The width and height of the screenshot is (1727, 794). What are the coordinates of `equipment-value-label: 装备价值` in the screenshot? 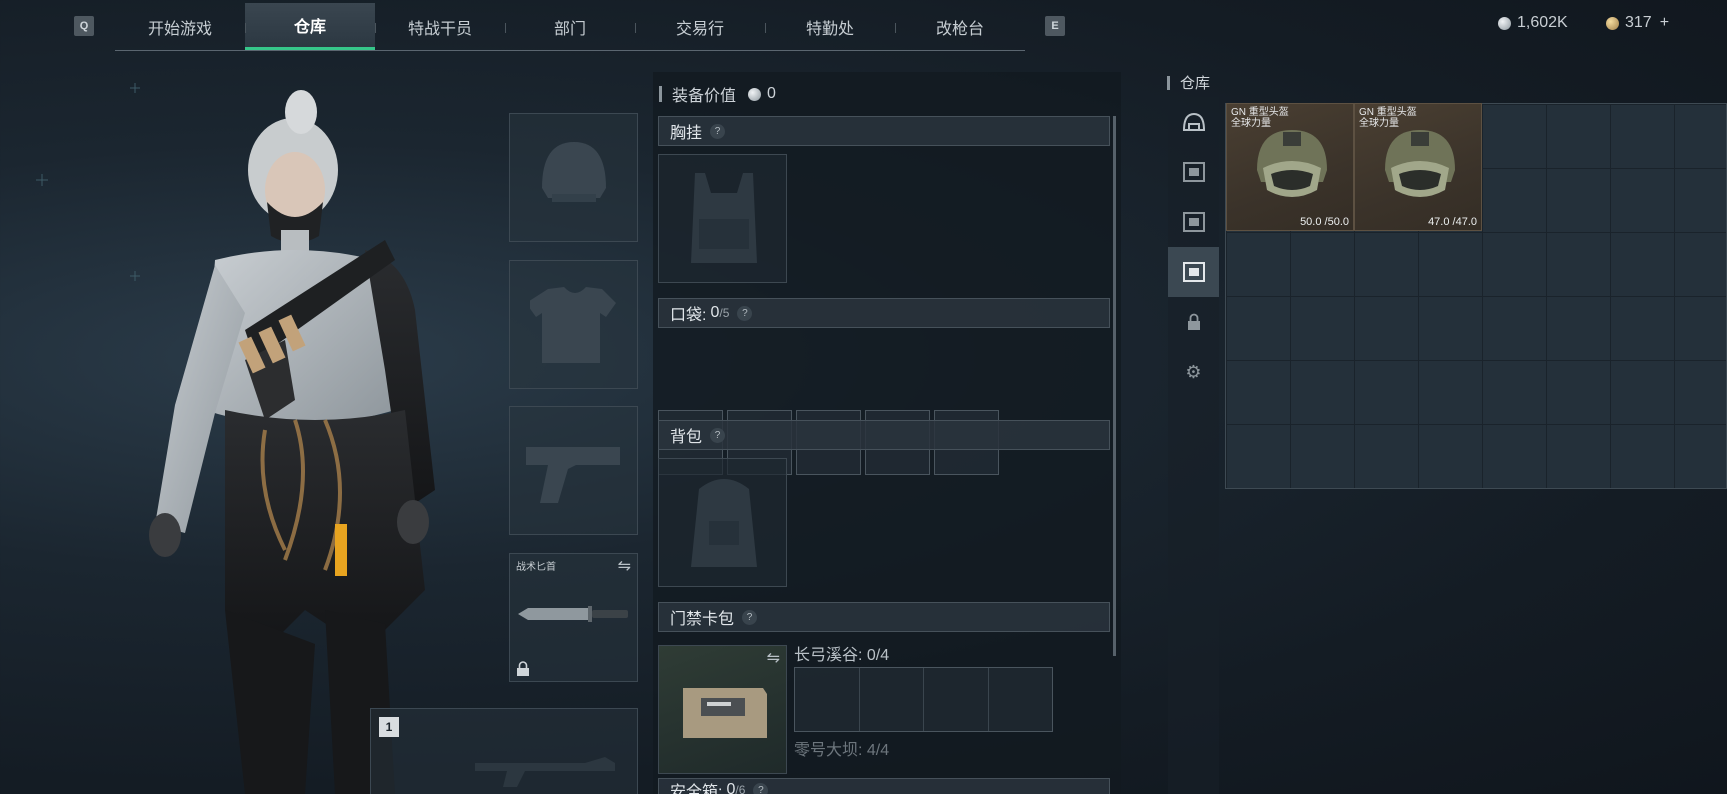 It's located at (704, 96).